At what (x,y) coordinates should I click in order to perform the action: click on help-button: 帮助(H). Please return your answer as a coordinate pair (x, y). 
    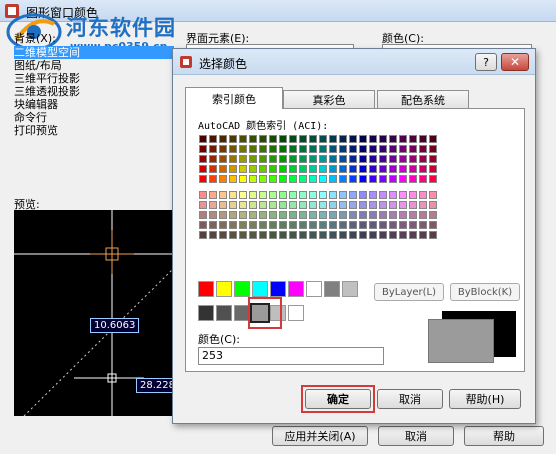
    Looking at the image, I should click on (485, 399).